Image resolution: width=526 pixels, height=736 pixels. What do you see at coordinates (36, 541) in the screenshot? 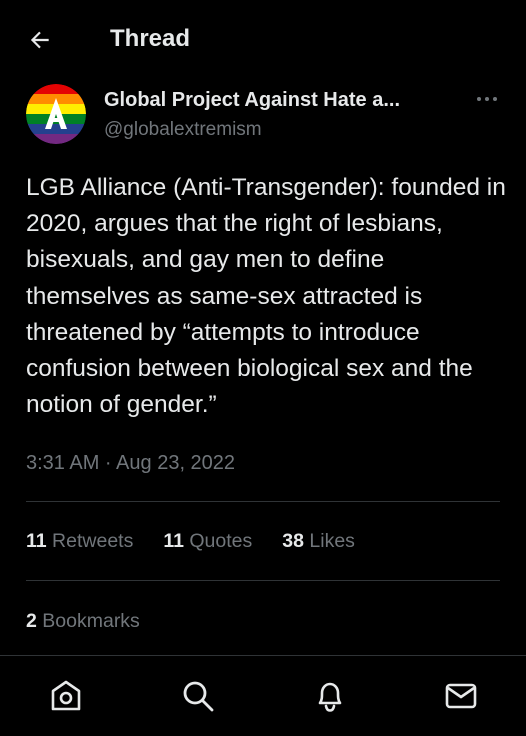
I see `retweets-count: 11` at bounding box center [36, 541].